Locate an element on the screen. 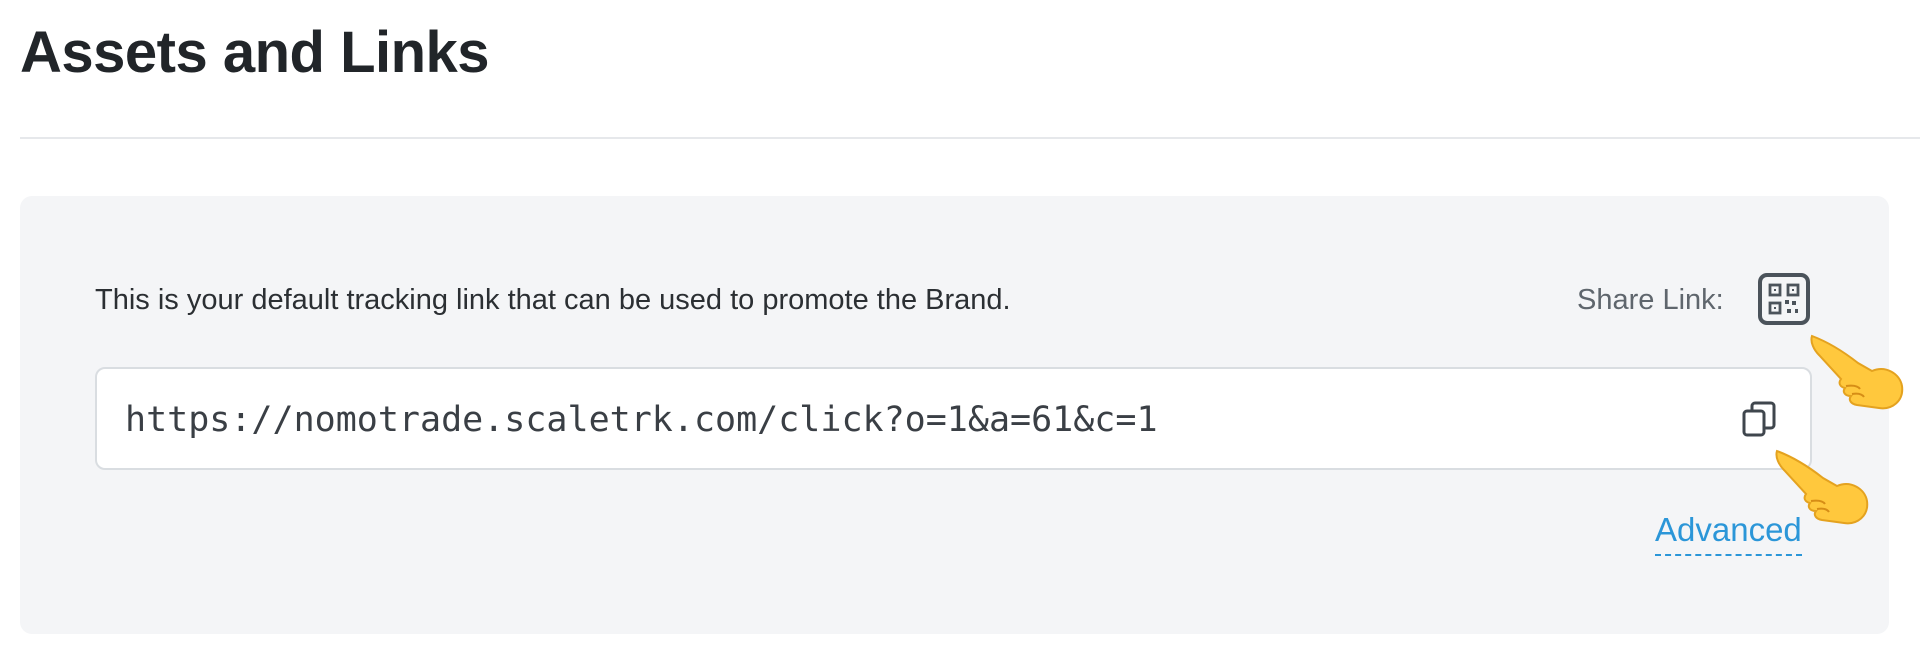  copy-icon is located at coordinates (1759, 419).